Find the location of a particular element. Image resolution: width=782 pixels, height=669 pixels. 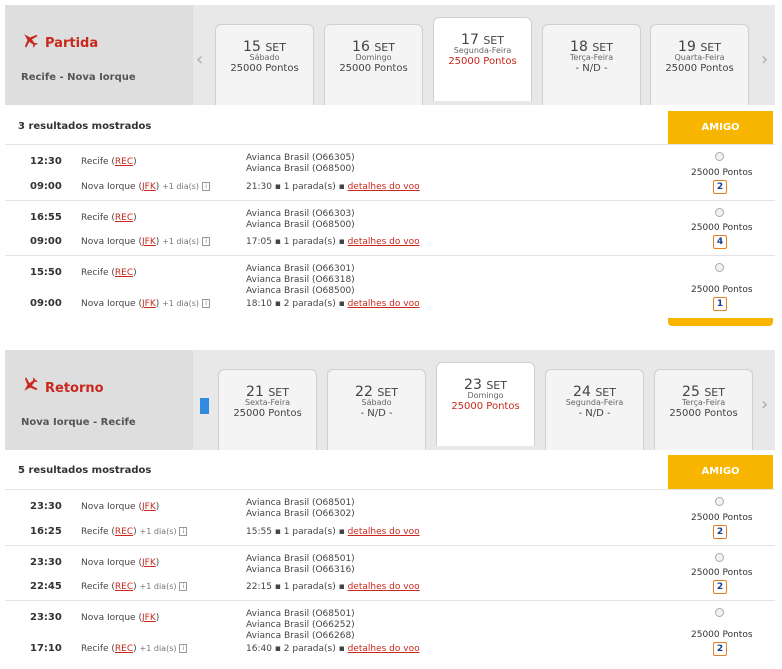

date-tab: 19 SET Quarta-Feira 25000 Pontos is located at coordinates (699, 64).